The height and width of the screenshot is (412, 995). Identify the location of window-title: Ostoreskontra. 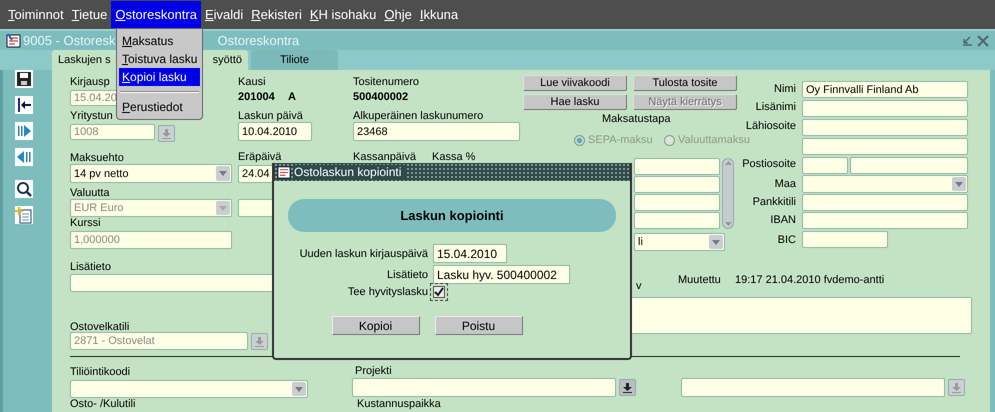
(259, 40).